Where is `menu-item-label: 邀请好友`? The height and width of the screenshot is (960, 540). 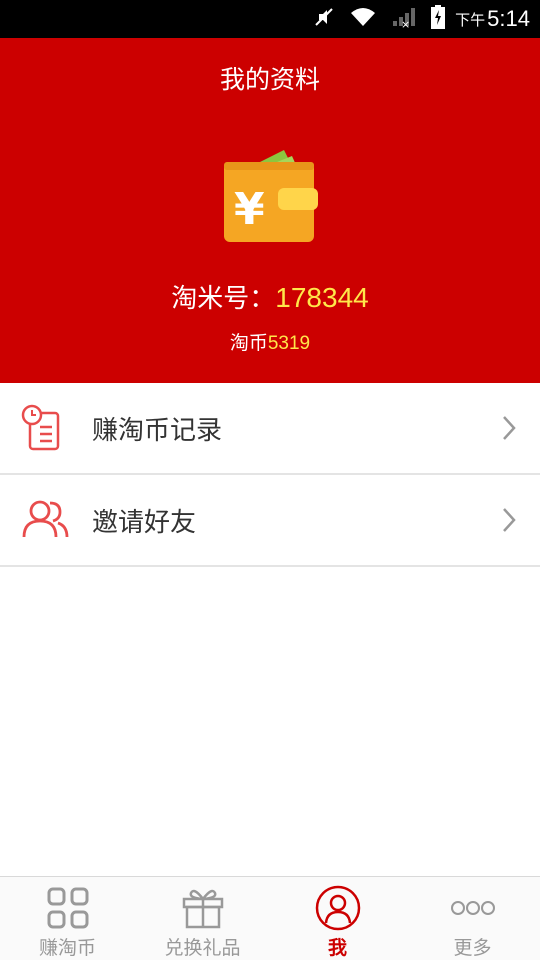
menu-item-label: 邀请好友 is located at coordinates (144, 522).